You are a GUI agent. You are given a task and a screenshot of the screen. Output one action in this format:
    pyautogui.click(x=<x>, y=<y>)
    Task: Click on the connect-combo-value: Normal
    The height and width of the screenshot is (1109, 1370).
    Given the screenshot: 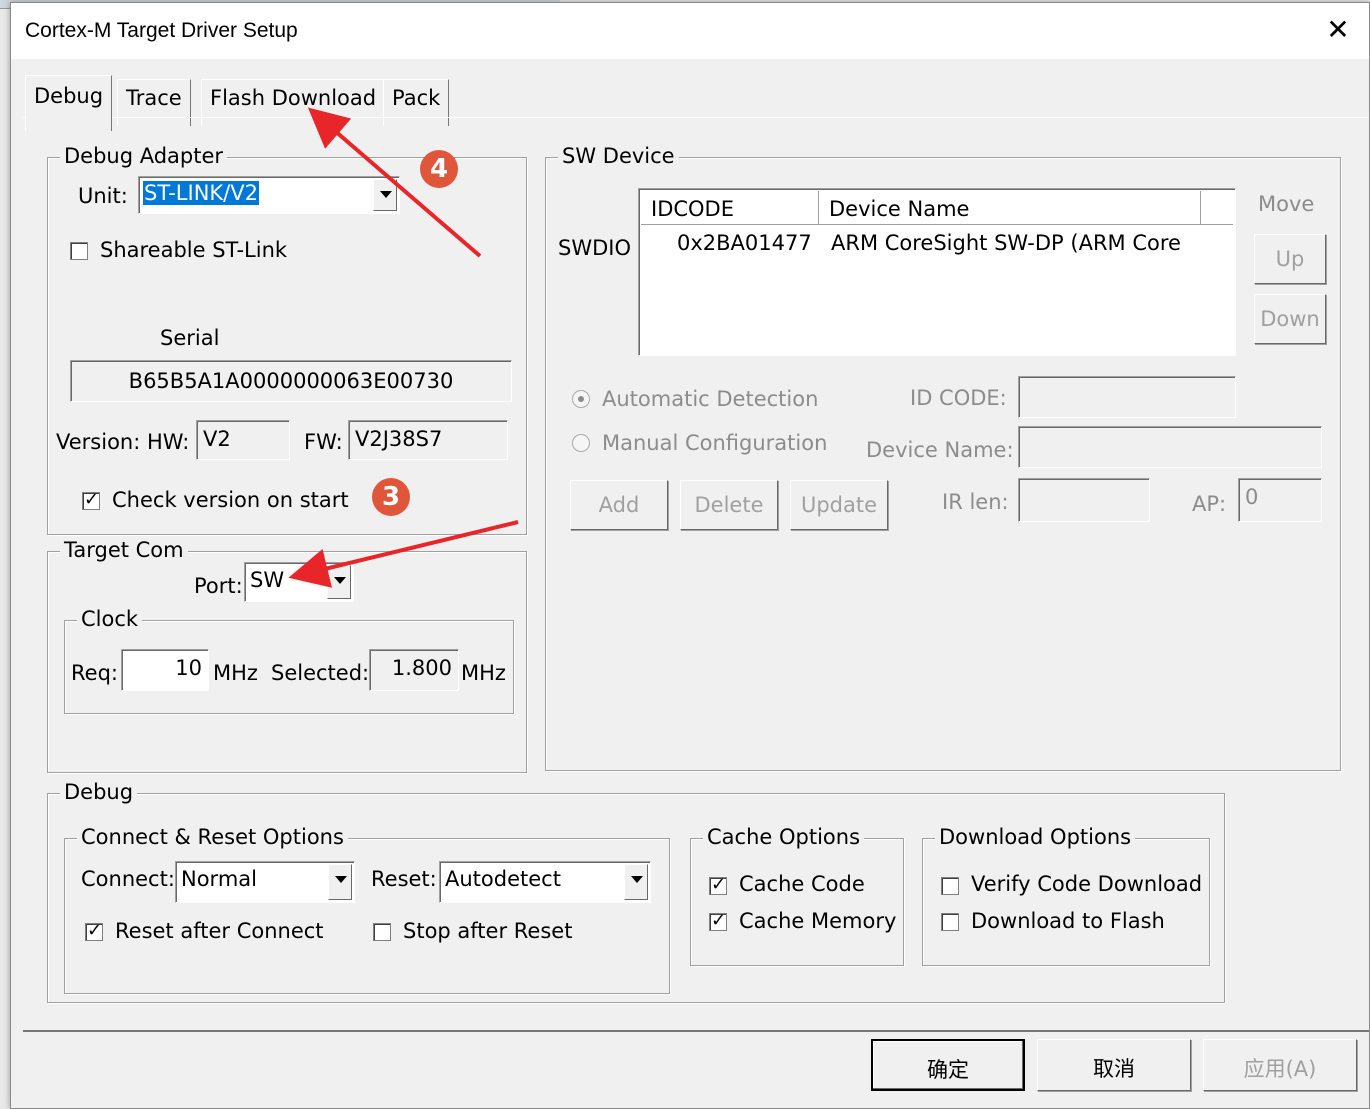 What is the action you would take?
    pyautogui.click(x=219, y=879)
    